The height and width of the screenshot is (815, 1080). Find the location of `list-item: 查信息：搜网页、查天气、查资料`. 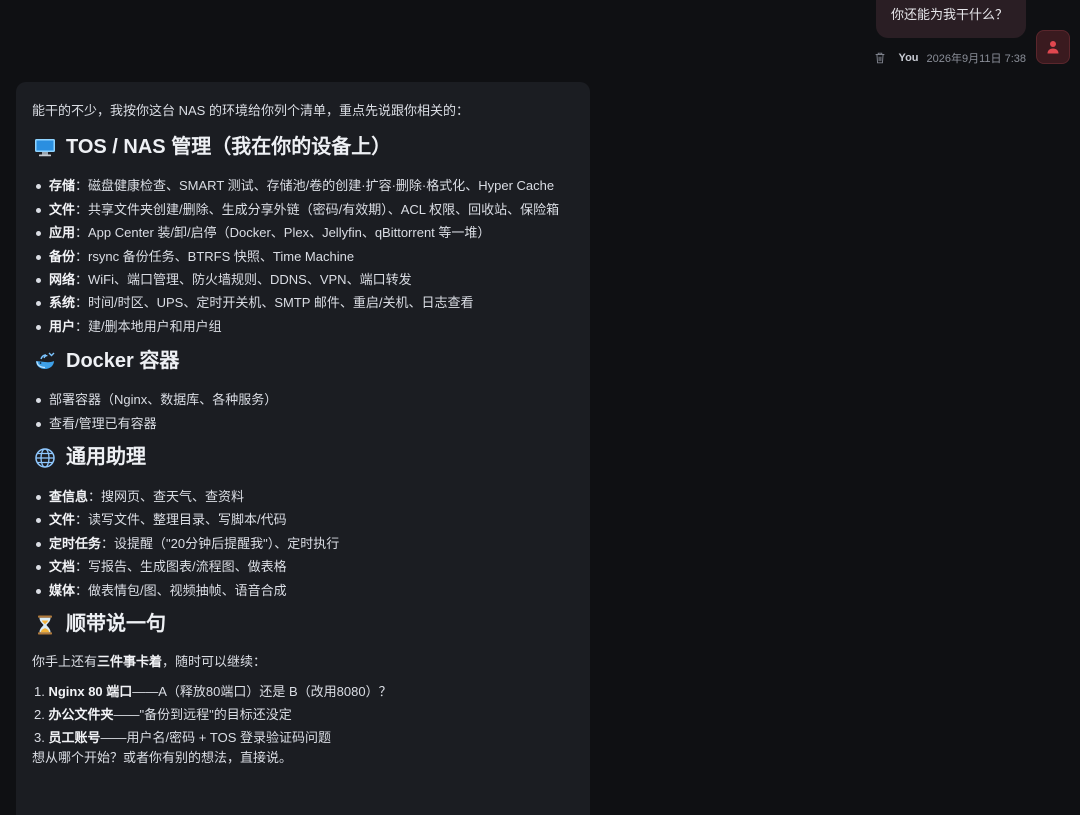

list-item: 查信息：搜网页、查天气、查资料 is located at coordinates (303, 496).